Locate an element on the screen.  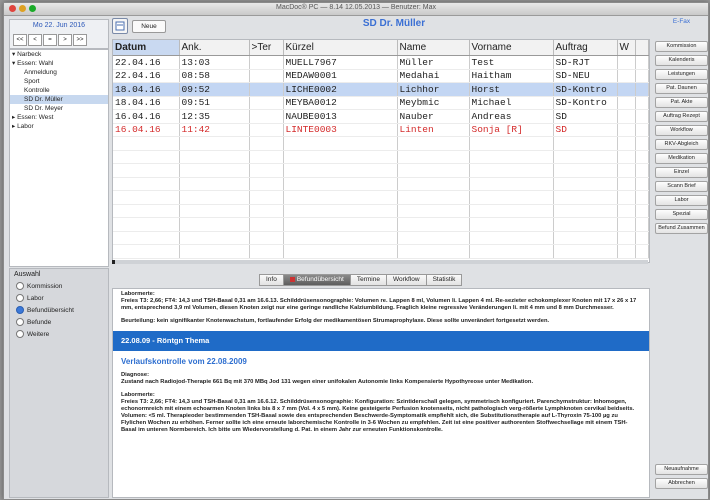
tree-item: Sport is located at coordinates (59, 81).